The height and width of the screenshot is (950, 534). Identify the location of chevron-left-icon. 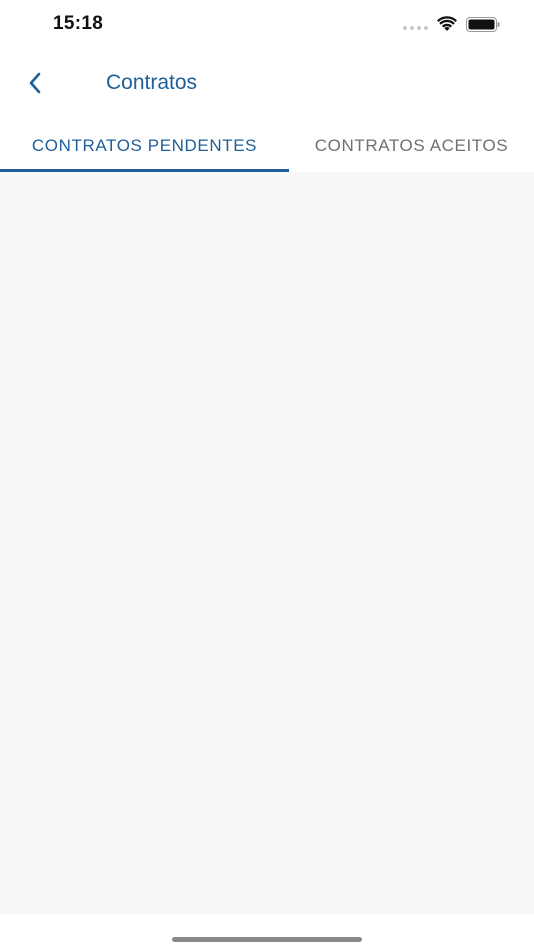
(35, 83).